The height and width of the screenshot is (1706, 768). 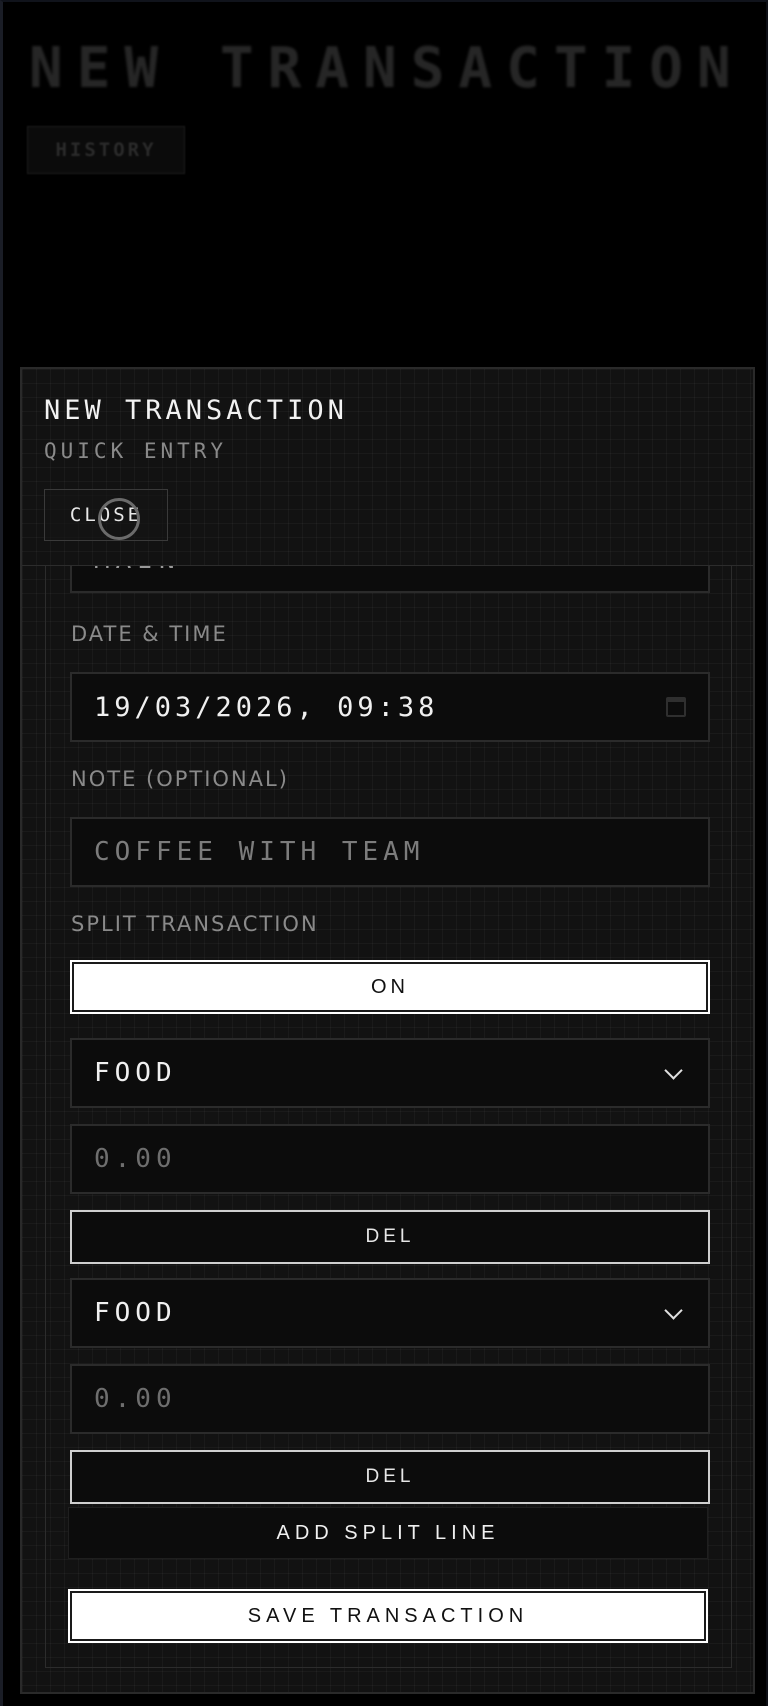 I want to click on close-button: CLOSE, so click(x=106, y=515).